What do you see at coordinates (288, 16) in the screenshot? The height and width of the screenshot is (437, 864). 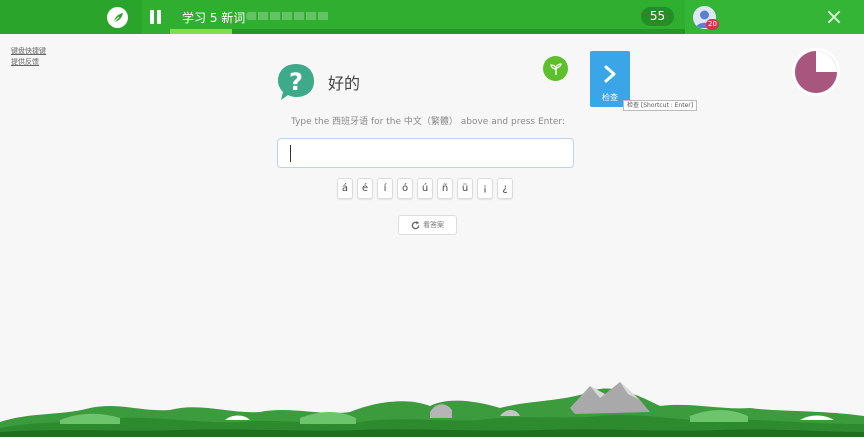 I see `session-subtitle-placeholder` at bounding box center [288, 16].